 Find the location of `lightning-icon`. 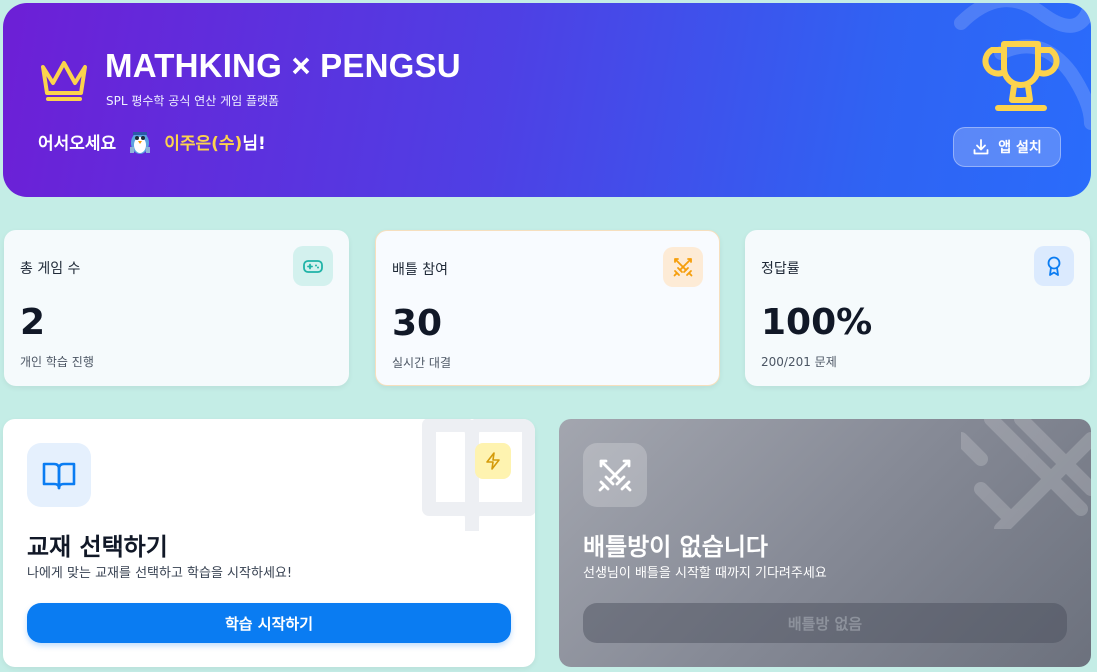

lightning-icon is located at coordinates (493, 461).